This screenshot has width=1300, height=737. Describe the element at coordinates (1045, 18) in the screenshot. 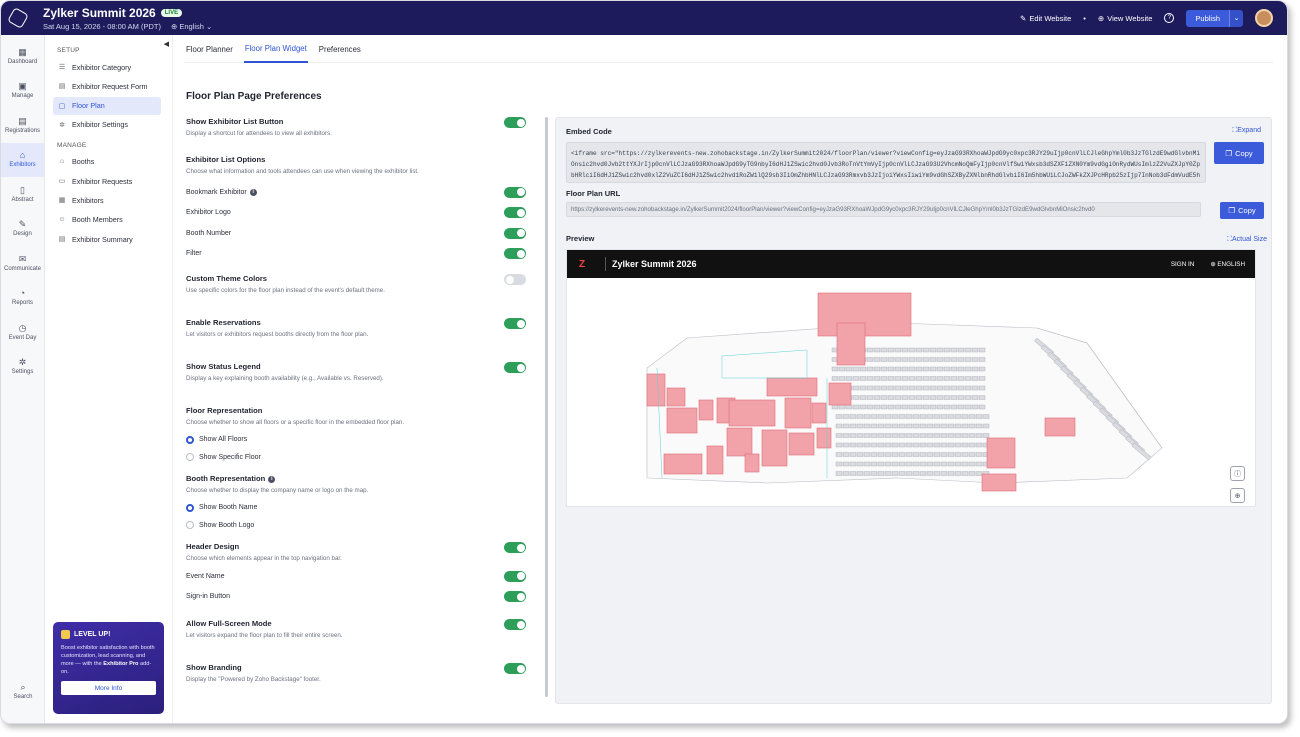

I see `edit-website-link: ✎ Edit Website` at that location.